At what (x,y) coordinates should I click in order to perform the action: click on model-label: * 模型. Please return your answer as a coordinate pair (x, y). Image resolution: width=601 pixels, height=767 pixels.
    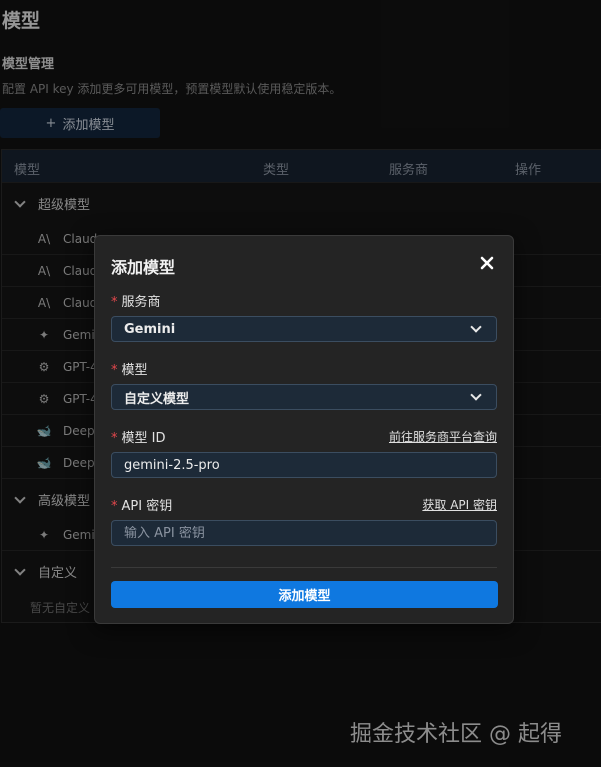
    Looking at the image, I should click on (129, 370).